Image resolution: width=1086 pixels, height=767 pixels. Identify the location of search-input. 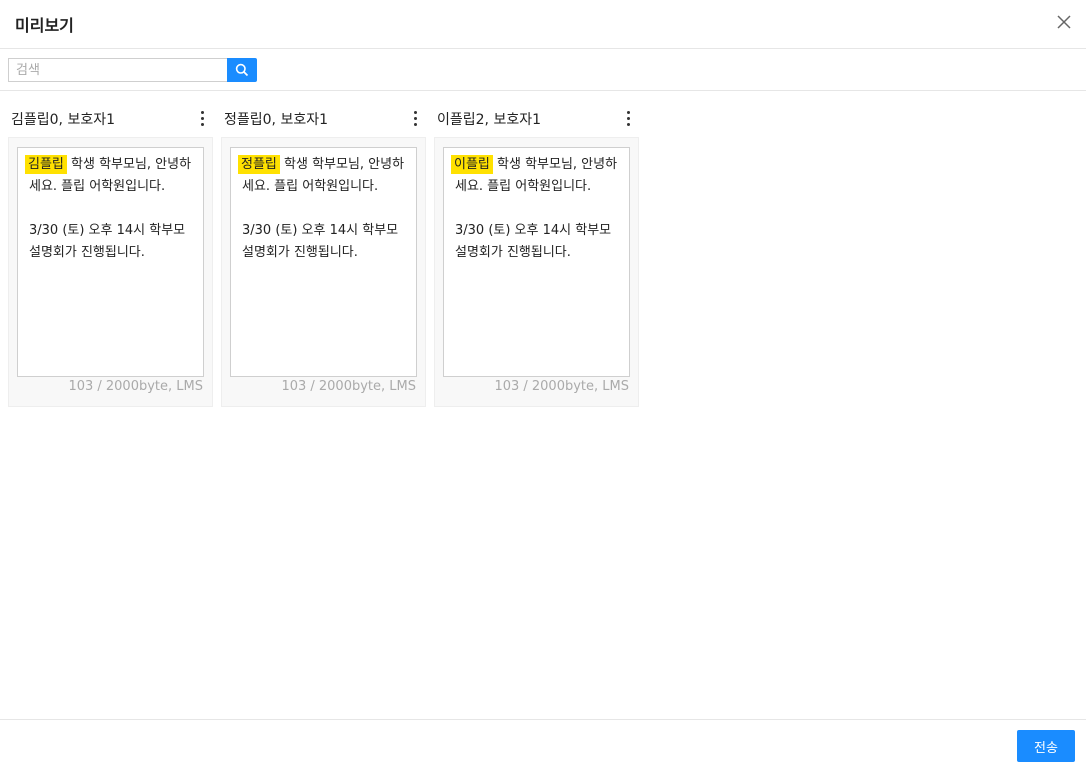
(117, 70).